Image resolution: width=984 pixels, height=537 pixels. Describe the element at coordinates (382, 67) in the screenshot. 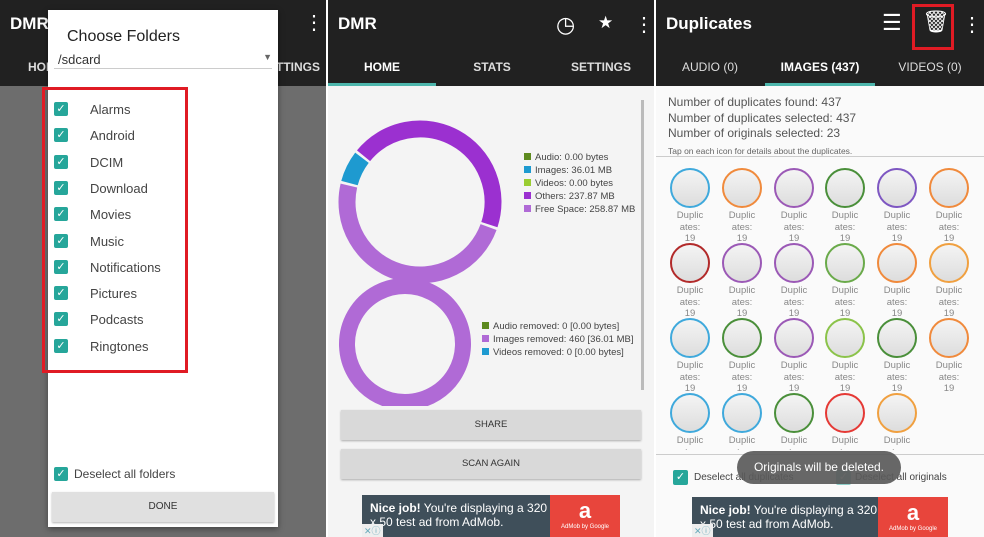

I see `tab-home: HOME` at that location.